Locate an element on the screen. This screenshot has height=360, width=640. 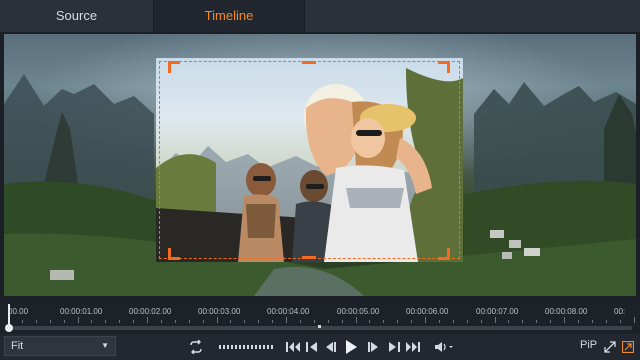
next-marker-icon is located at coordinates (394, 347).